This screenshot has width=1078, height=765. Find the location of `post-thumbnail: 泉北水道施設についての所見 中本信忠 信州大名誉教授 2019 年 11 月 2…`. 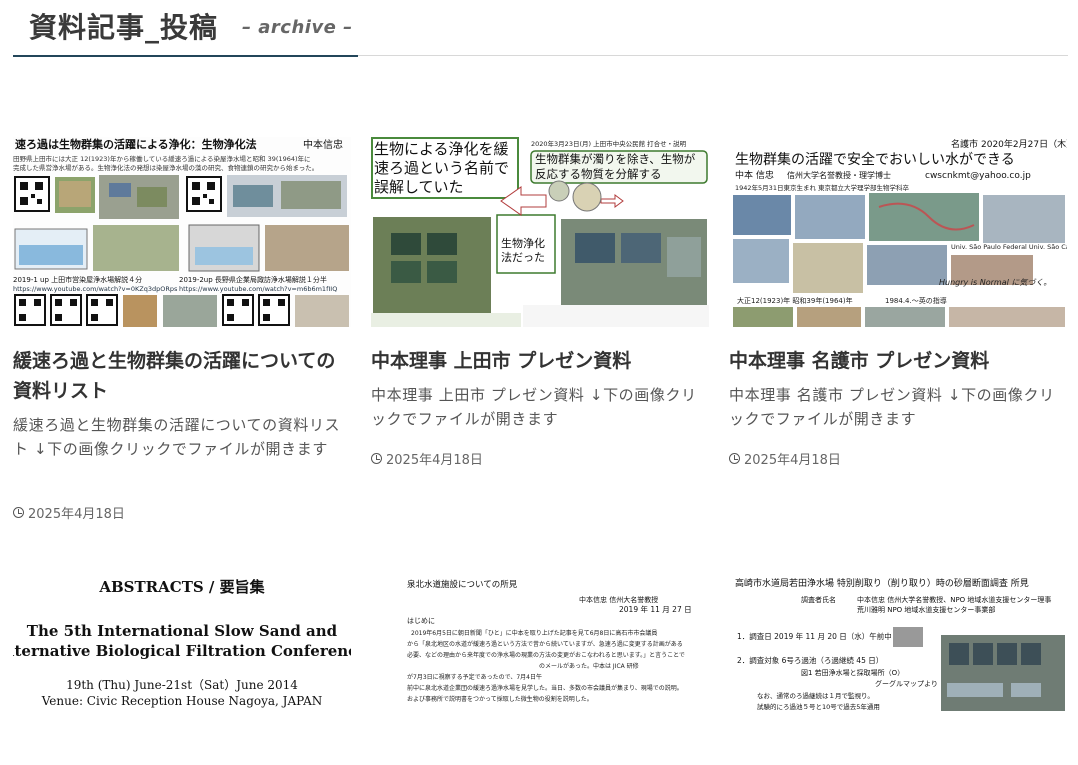

post-thumbnail: 泉北水道施設についての所見 中本信忠 信州大名誉教授 2019 年 11 月 2… is located at coordinates (540, 670).